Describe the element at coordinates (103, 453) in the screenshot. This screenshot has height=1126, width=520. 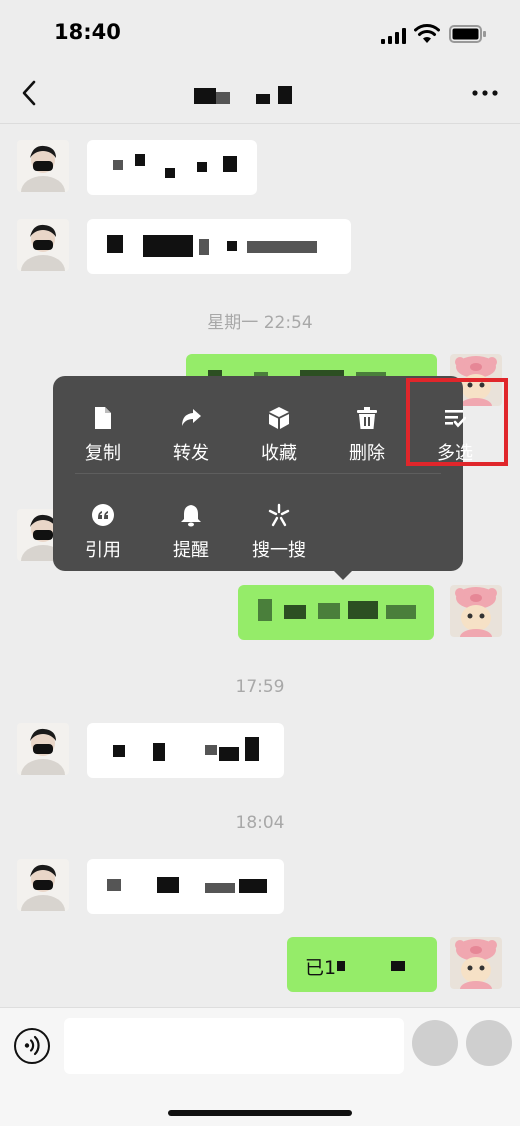
I see `menu-item-label: 复制` at that location.